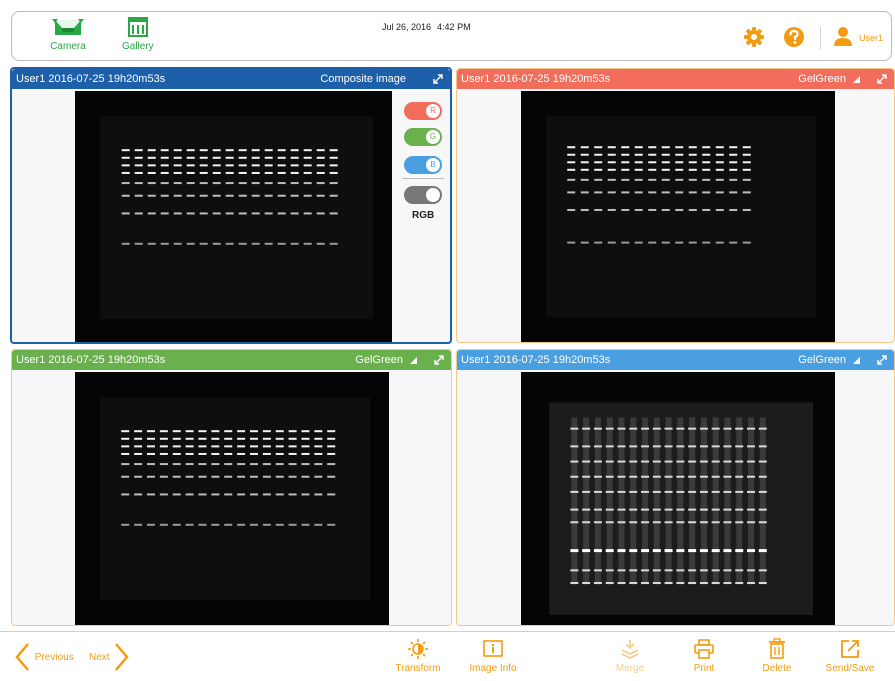 This screenshot has width=895, height=681. What do you see at coordinates (843, 38) in the screenshot?
I see `user-avatar-button` at bounding box center [843, 38].